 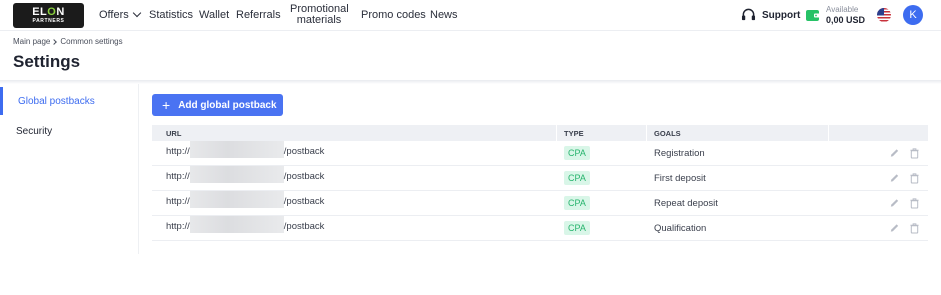 I want to click on balance-display: Available 0,00 USD, so click(x=846, y=15).